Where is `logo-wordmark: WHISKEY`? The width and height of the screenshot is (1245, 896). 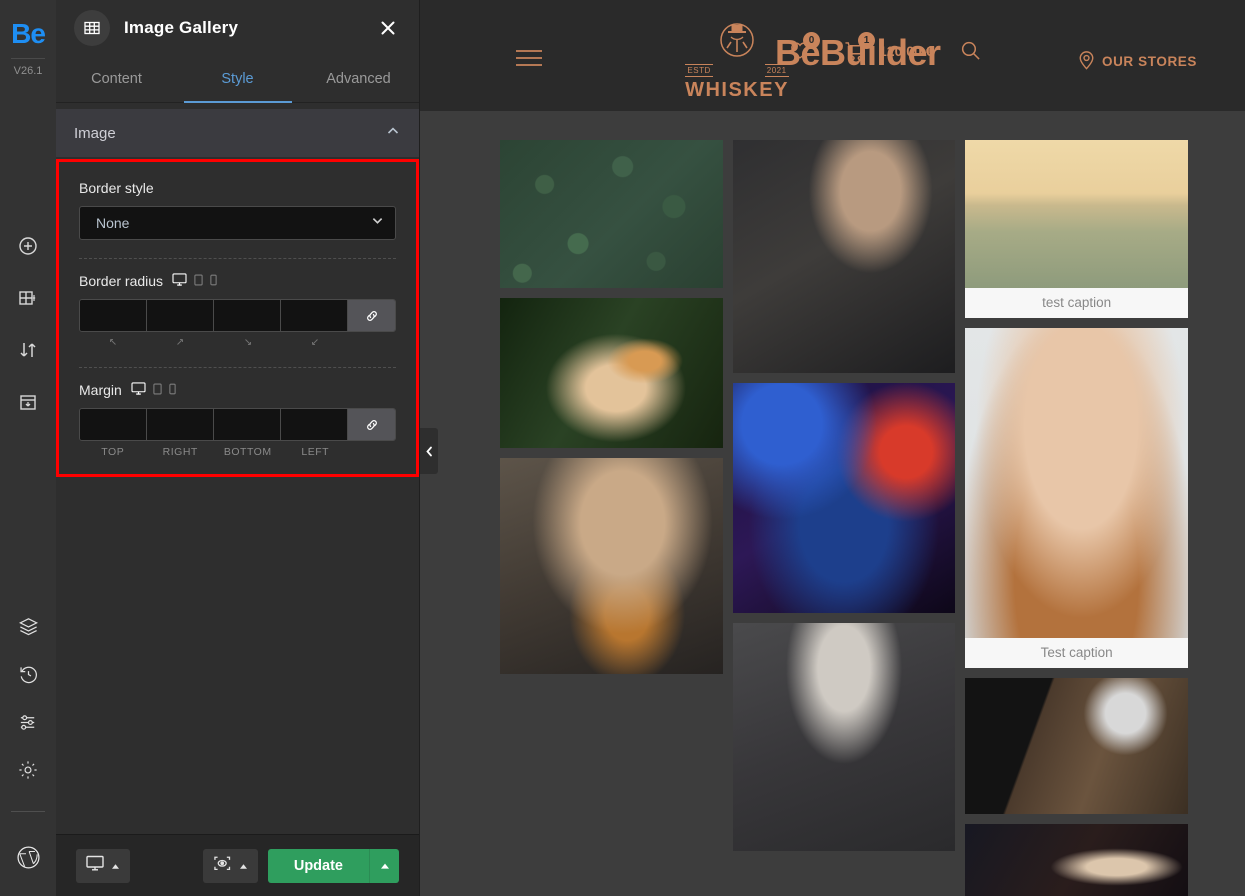
logo-wordmark: WHISKEY is located at coordinates (737, 90).